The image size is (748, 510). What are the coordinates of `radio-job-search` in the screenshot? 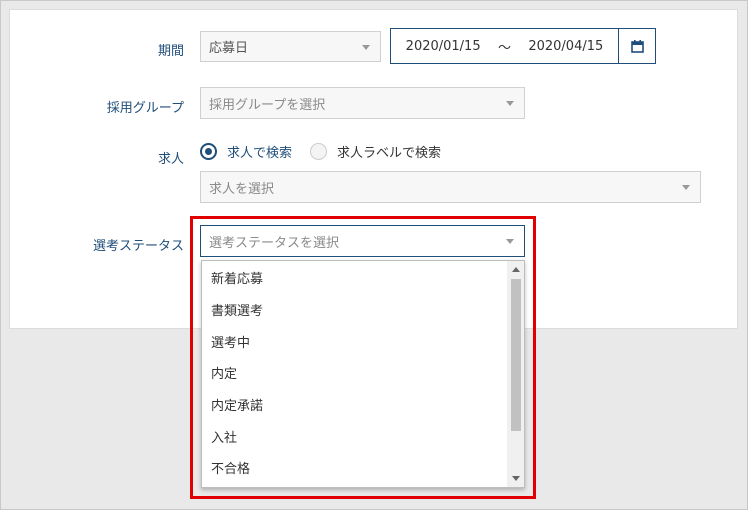 It's located at (208, 151).